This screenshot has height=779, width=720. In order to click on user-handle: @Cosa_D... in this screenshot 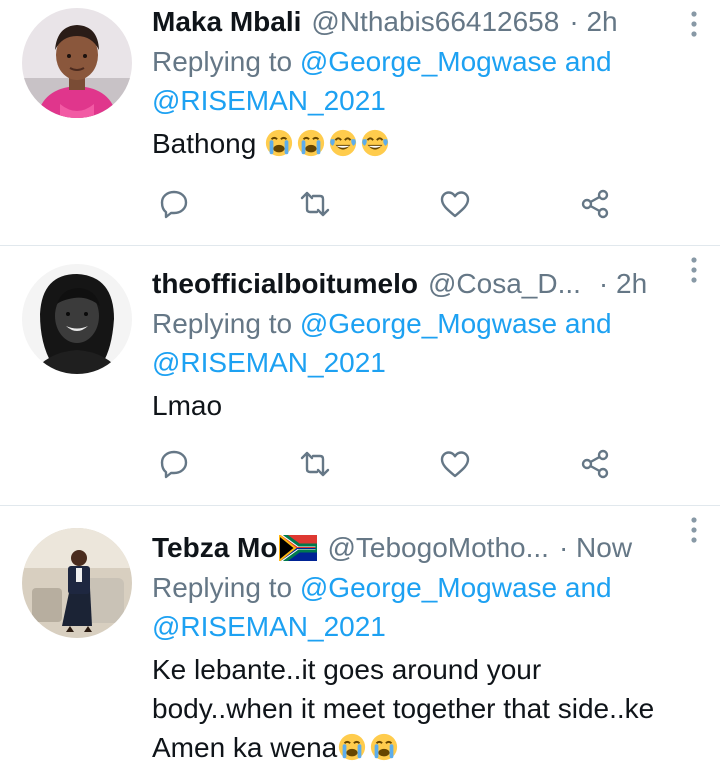, I will do `click(504, 284)`.